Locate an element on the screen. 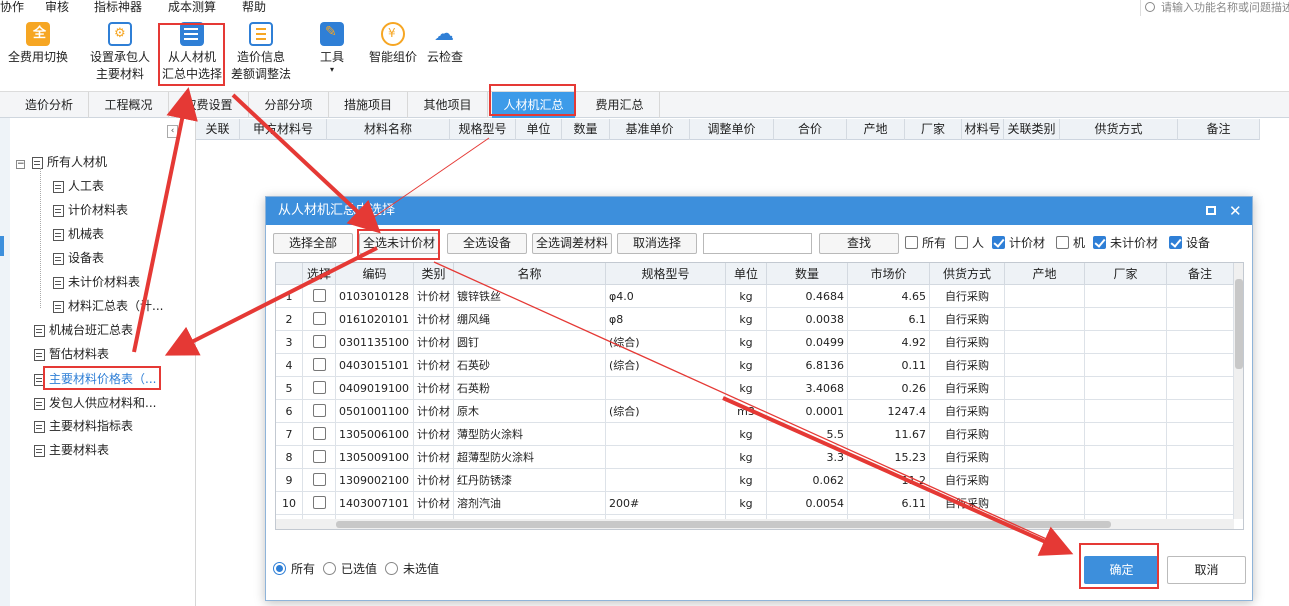  grid-col-select: 选择 is located at coordinates (319, 274).